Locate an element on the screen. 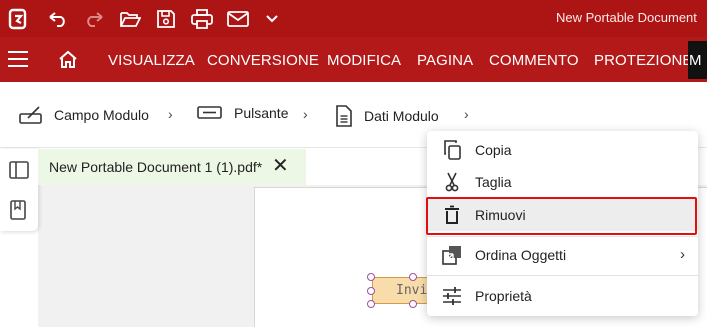 The width and height of the screenshot is (707, 327). app-logo-icon is located at coordinates (18, 18).